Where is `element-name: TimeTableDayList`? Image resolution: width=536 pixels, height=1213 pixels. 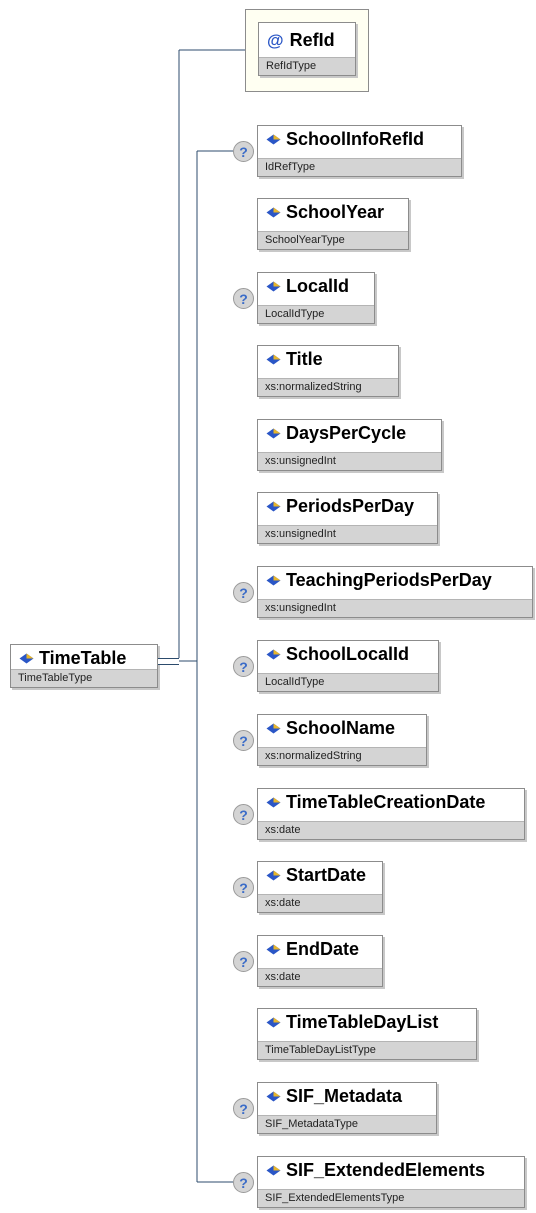
element-name: TimeTableDayList is located at coordinates (362, 1021).